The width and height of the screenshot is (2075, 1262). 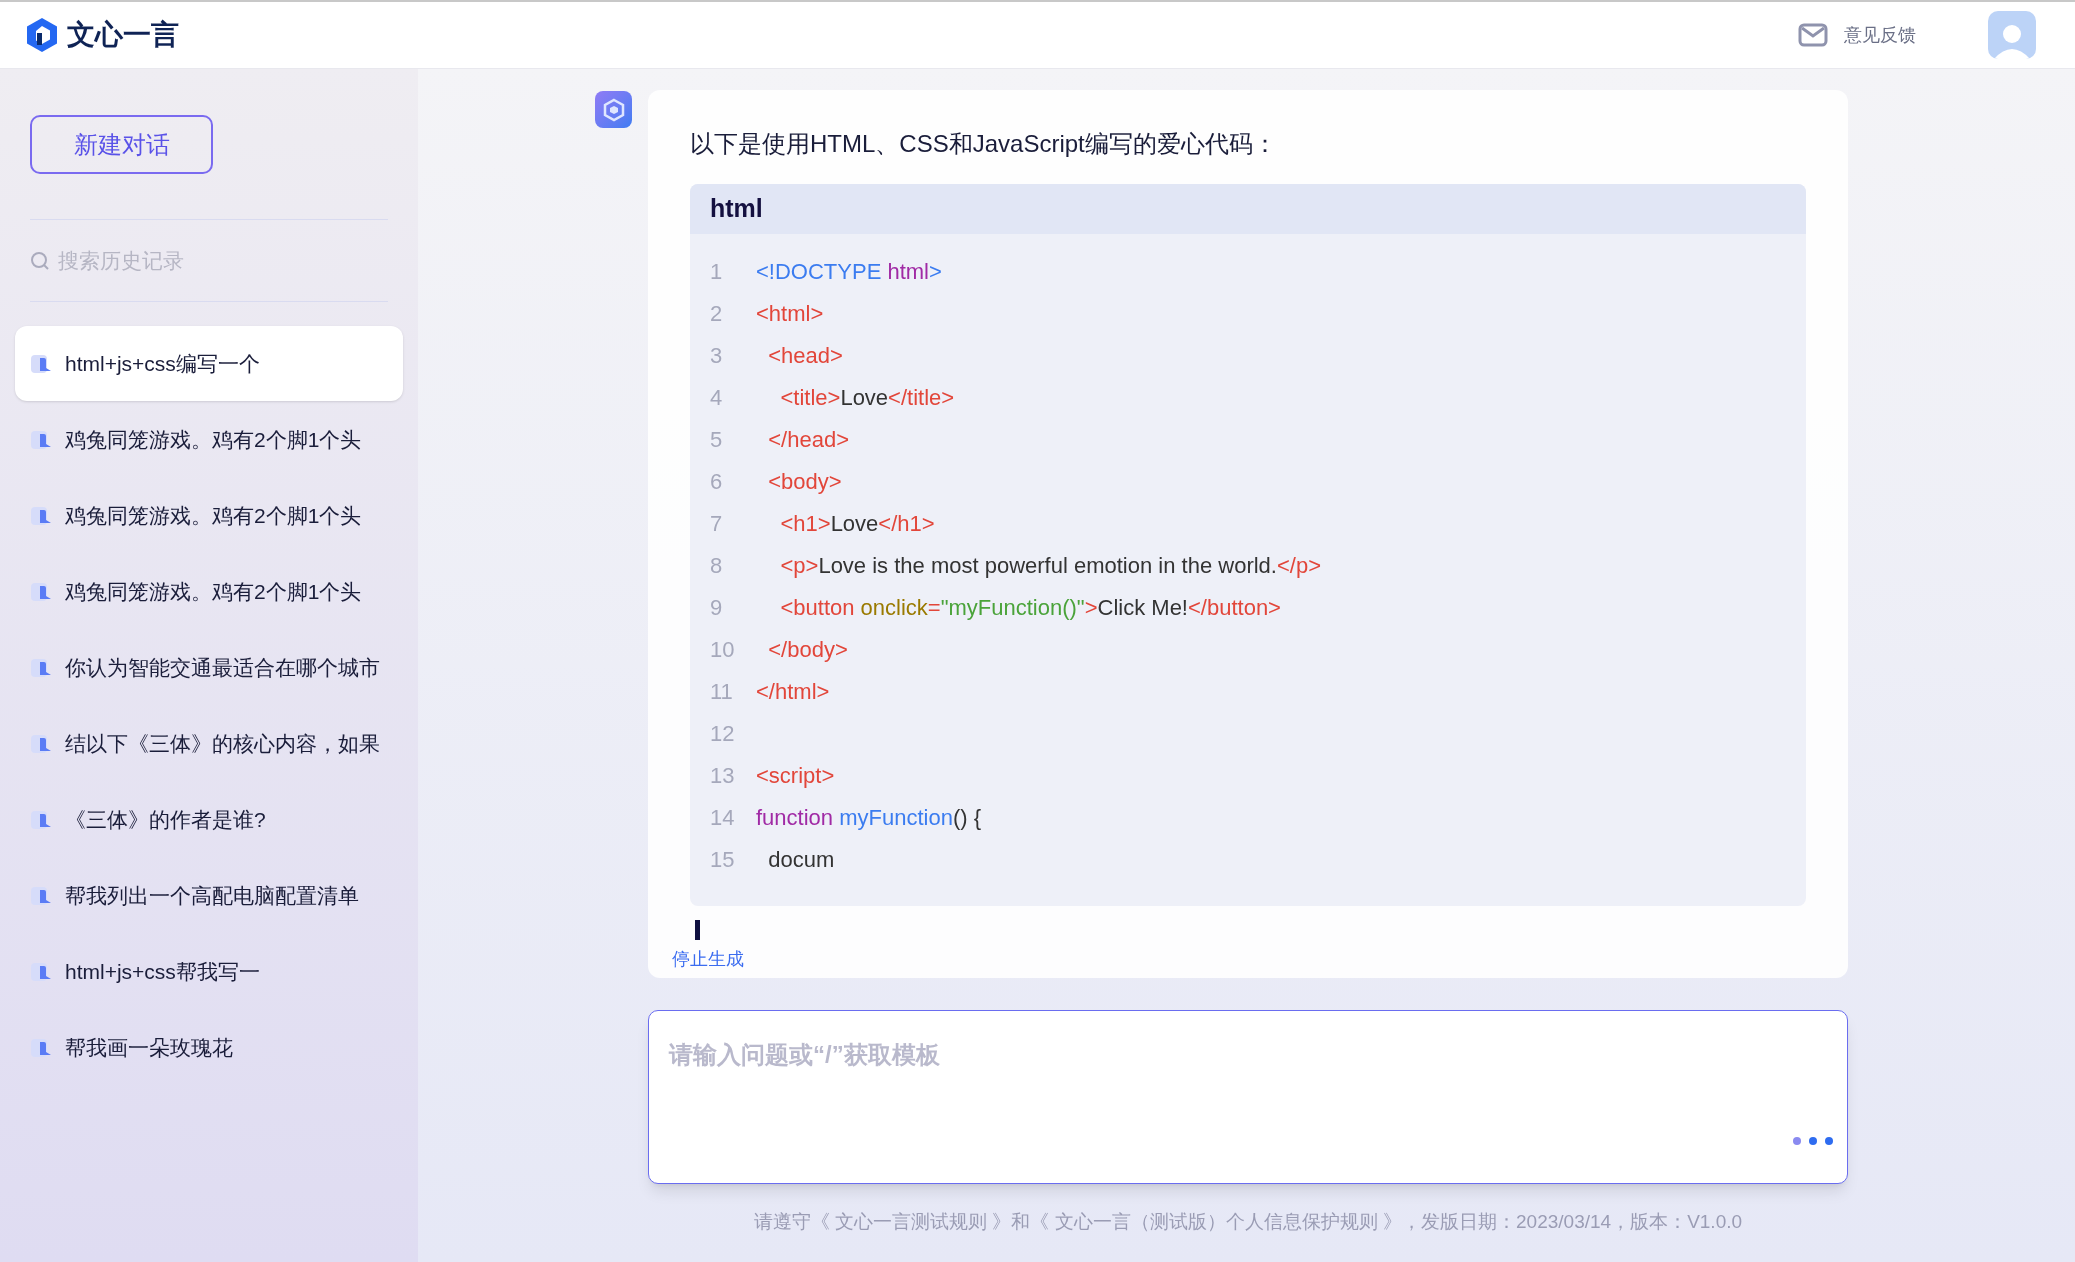 What do you see at coordinates (722, 817) in the screenshot?
I see `line-number: 14` at bounding box center [722, 817].